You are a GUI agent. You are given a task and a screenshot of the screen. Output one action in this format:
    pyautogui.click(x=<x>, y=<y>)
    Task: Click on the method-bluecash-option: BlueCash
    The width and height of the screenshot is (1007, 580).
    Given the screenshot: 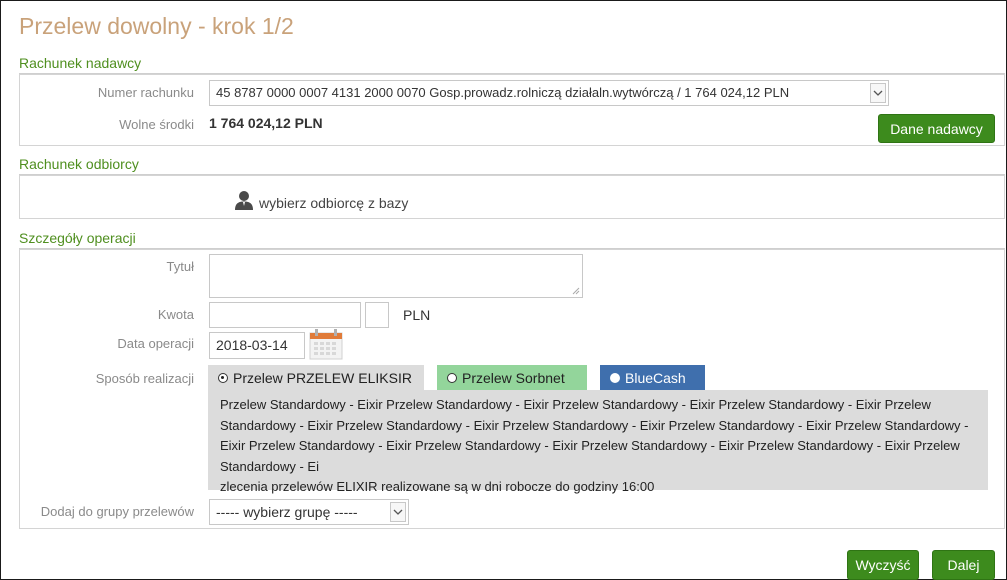 What is the action you would take?
    pyautogui.click(x=652, y=378)
    